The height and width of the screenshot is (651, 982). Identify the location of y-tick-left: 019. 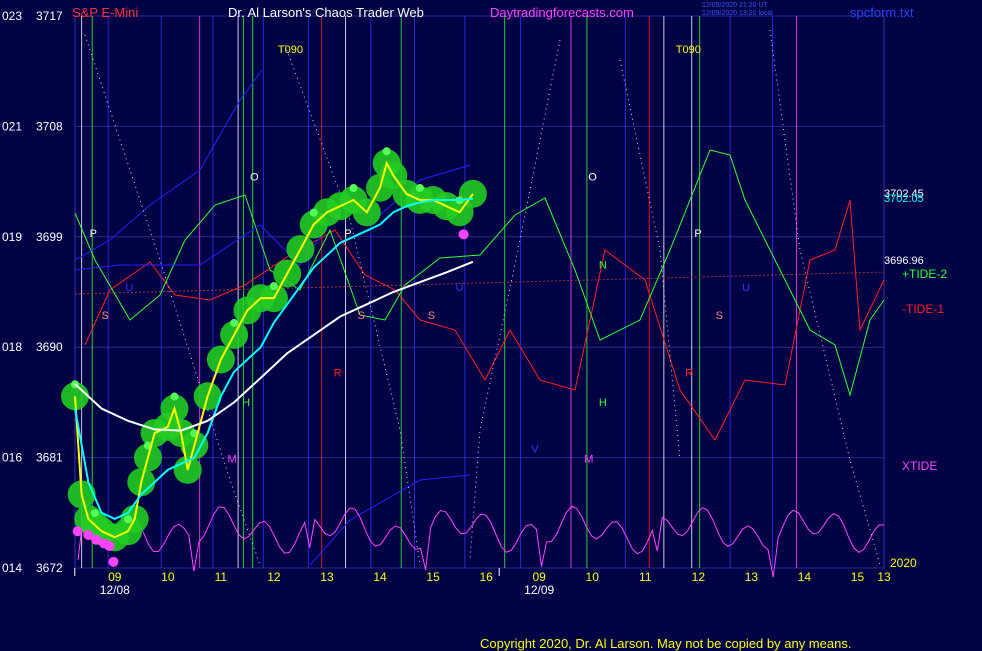
(12, 237).